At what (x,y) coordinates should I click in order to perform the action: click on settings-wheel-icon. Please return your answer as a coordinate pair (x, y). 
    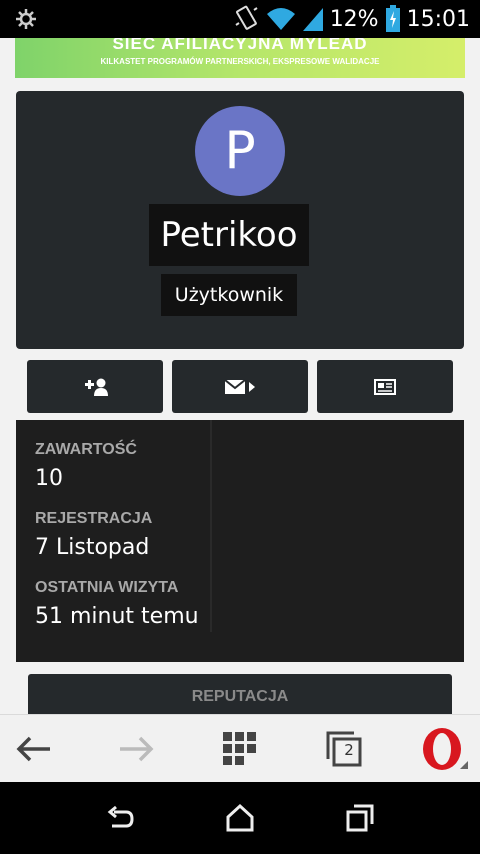
    Looking at the image, I should click on (26, 19).